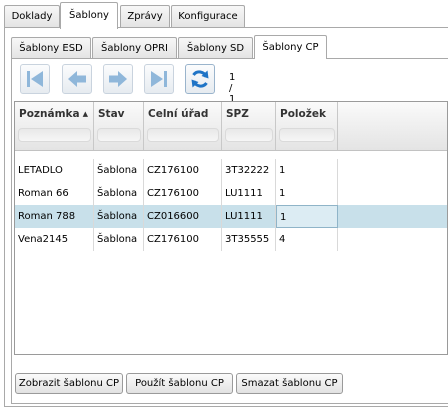  I want to click on column-header-poznamka-label: Poznámka, so click(49, 114).